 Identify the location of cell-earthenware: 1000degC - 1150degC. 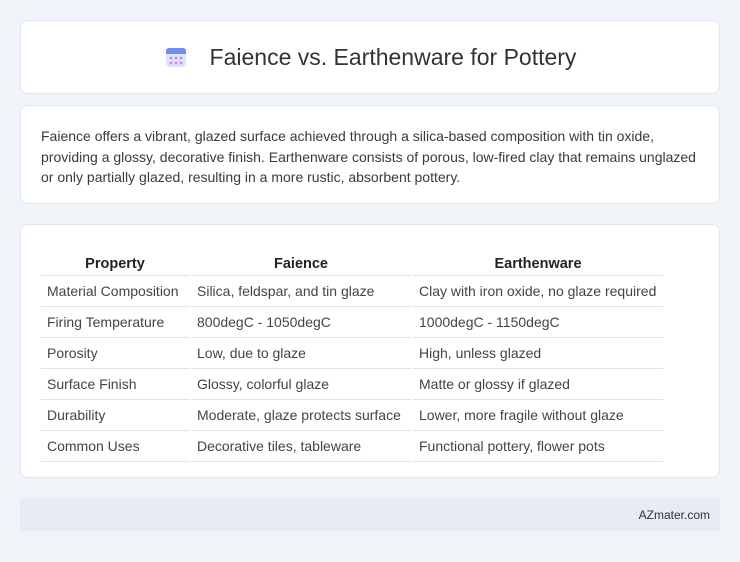
(538, 322).